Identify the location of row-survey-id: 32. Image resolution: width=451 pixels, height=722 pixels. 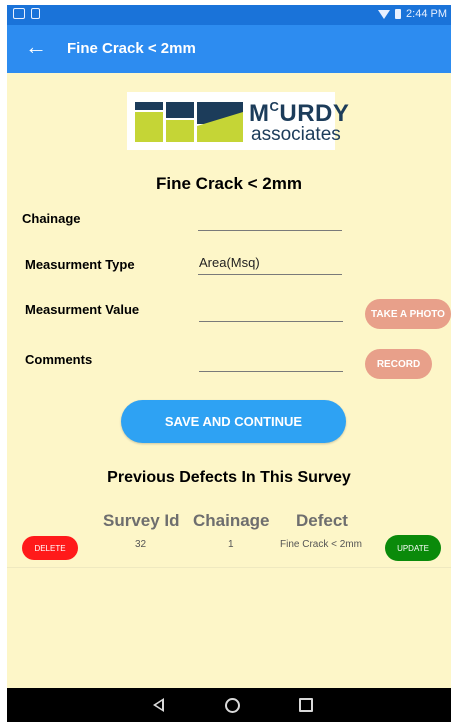
(141, 544).